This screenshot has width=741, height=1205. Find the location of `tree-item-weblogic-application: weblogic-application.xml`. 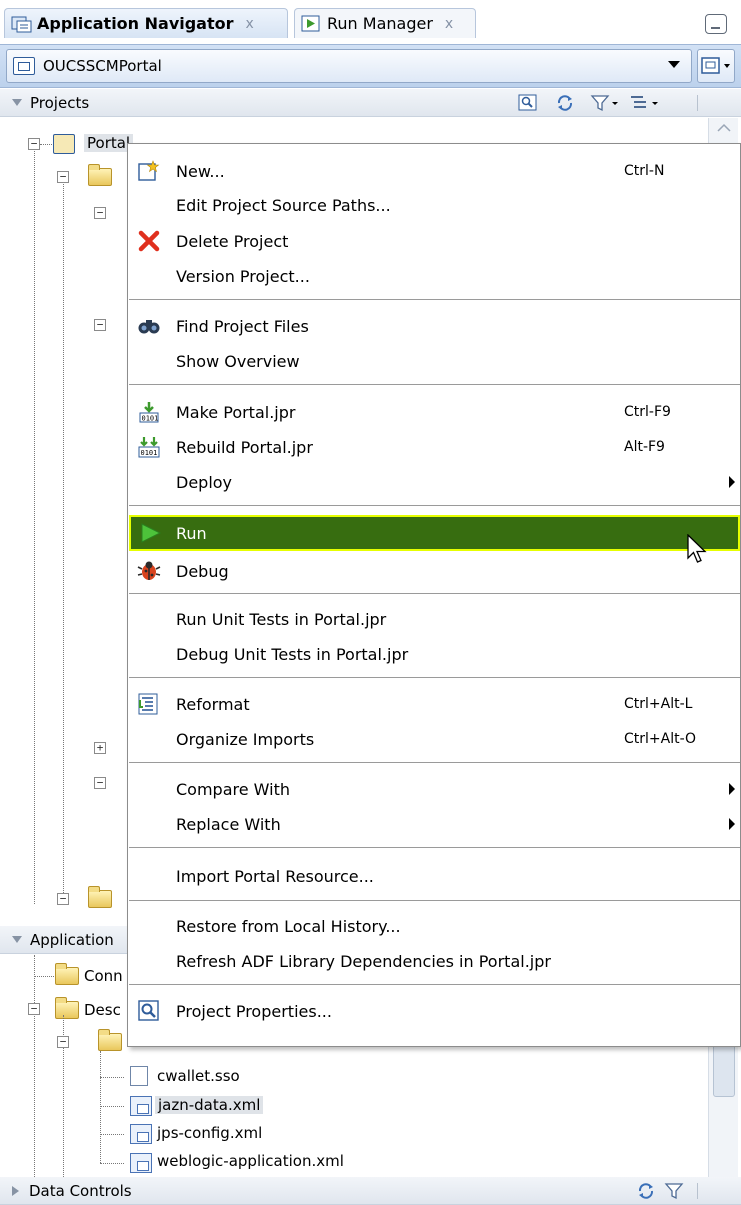

tree-item-weblogic-application: weblogic-application.xml is located at coordinates (250, 1161).